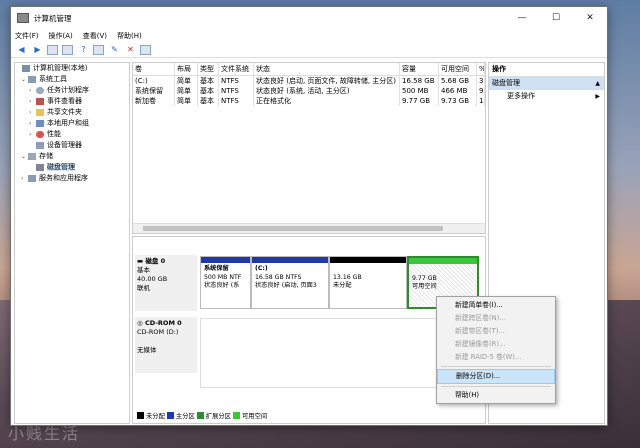 This screenshot has width=640, height=448. What do you see at coordinates (147, 350) in the screenshot?
I see `cdrom-0-status: 无媒体` at bounding box center [147, 350].